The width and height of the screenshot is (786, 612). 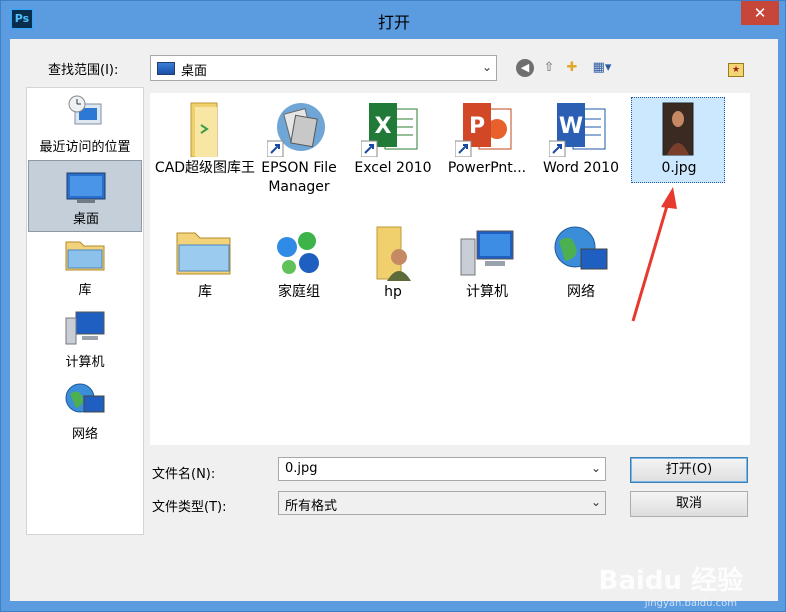 What do you see at coordinates (299, 177) in the screenshot?
I see `file-label: EPSON File Manager` at bounding box center [299, 177].